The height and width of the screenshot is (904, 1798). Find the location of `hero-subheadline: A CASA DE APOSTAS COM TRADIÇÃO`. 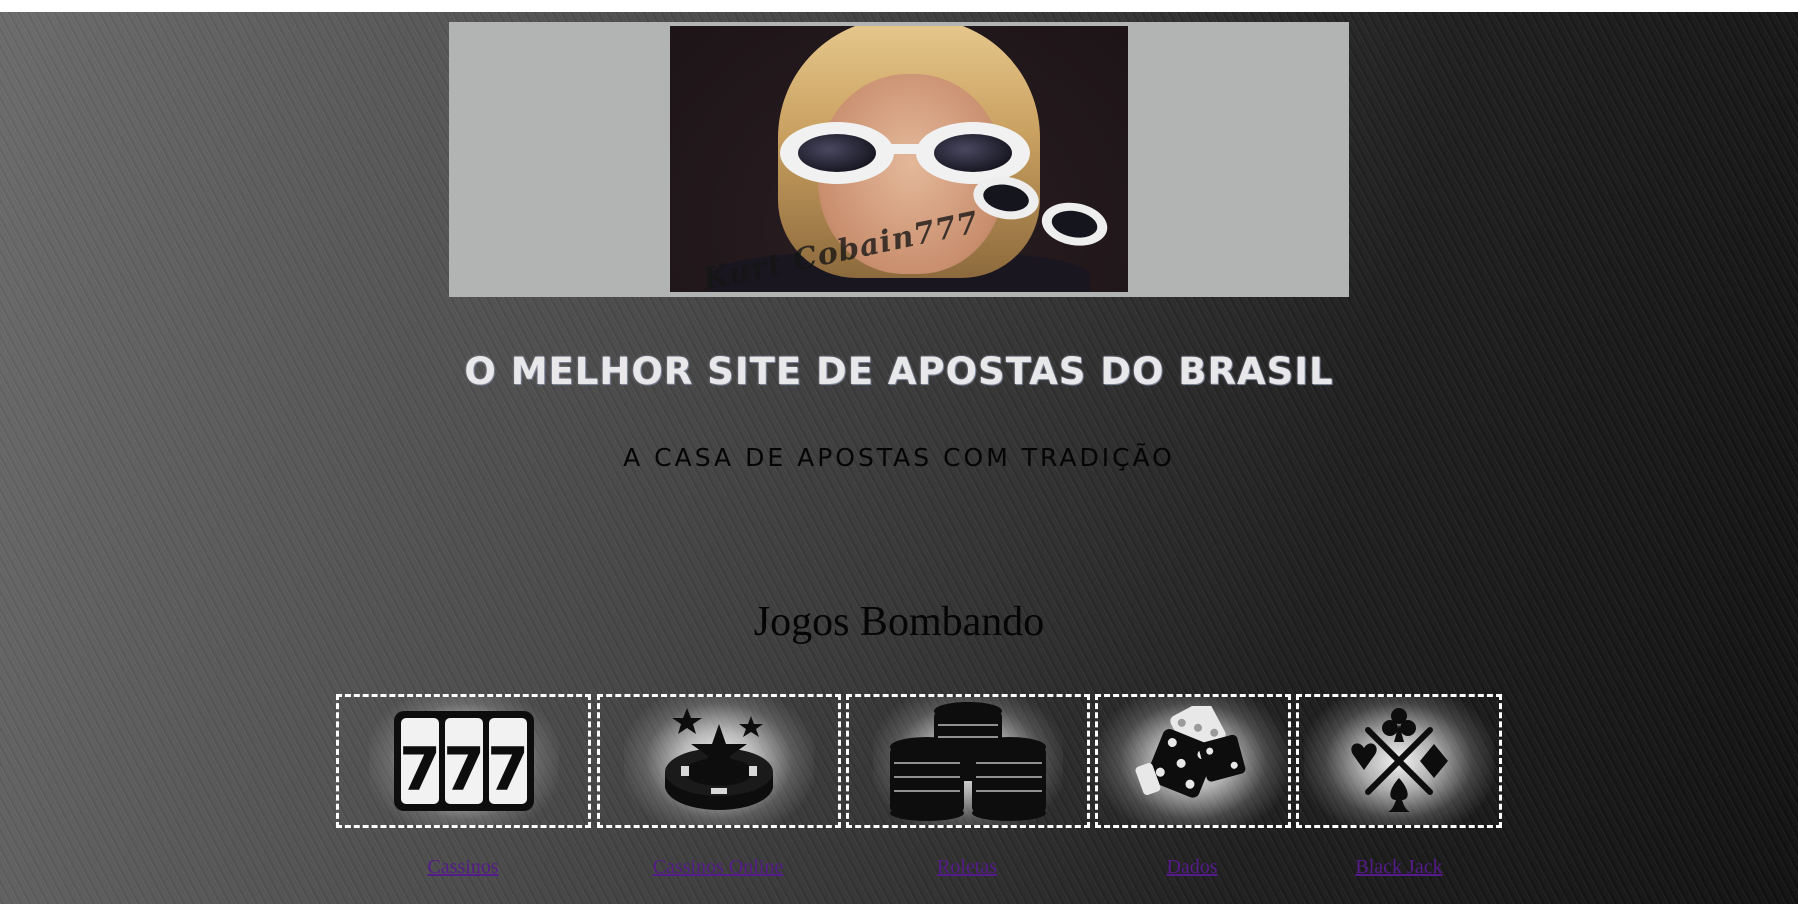

hero-subheadline: A CASA DE APOSTAS COM TRADIÇÃO is located at coordinates (899, 457).